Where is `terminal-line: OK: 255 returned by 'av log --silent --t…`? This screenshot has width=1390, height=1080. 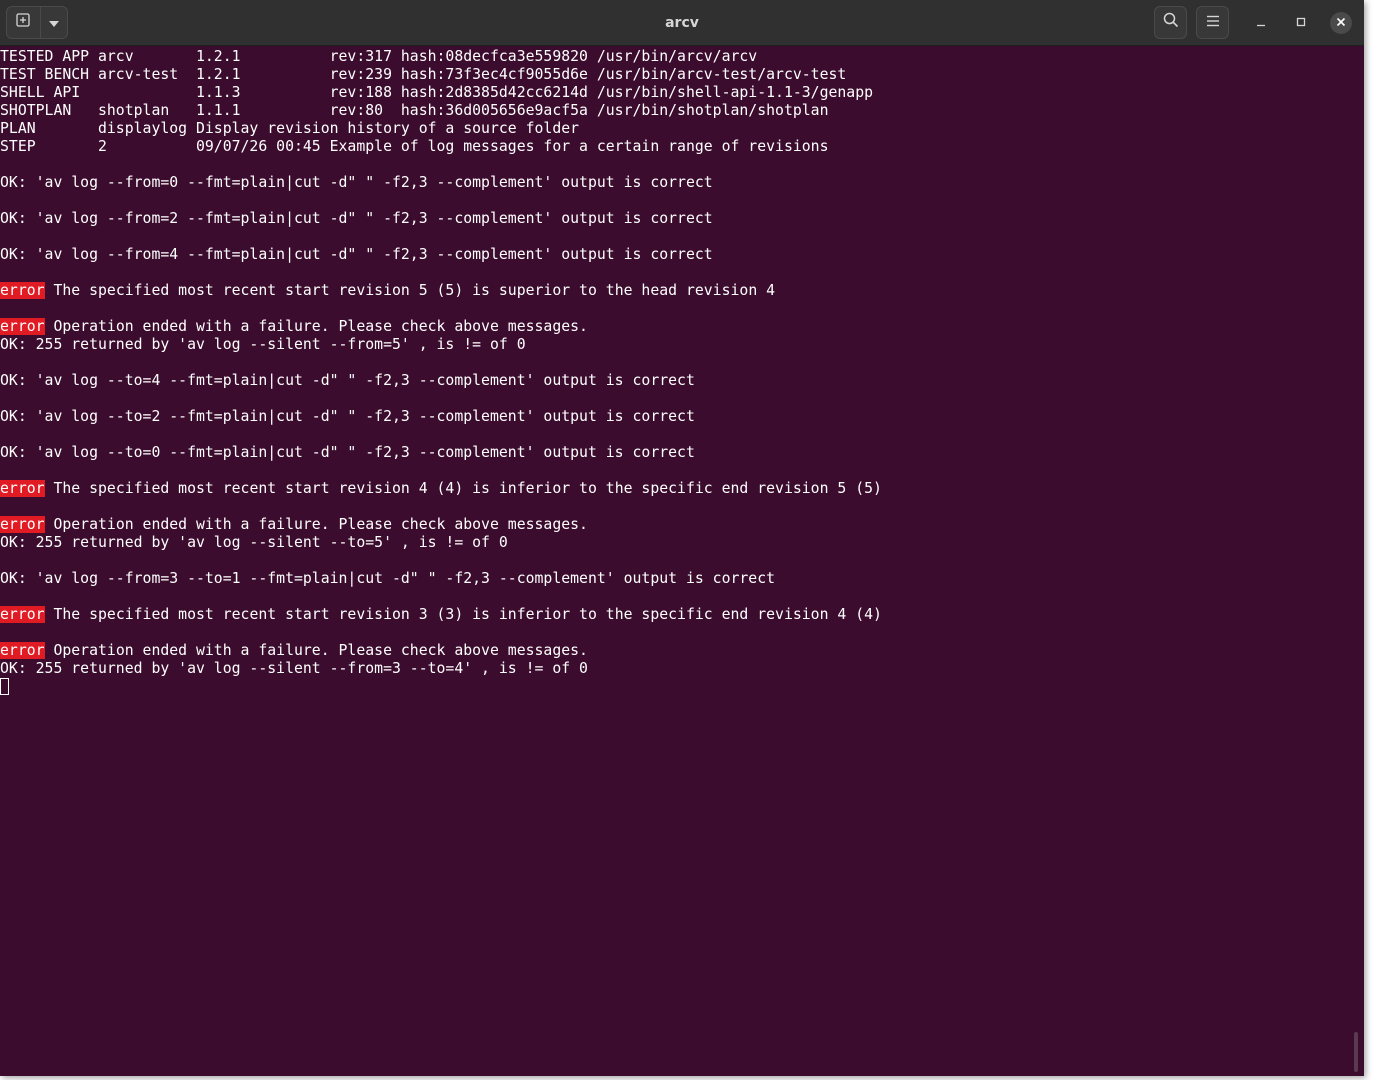
terminal-line: OK: 255 returned by 'av log --silent --t… is located at coordinates (675, 543).